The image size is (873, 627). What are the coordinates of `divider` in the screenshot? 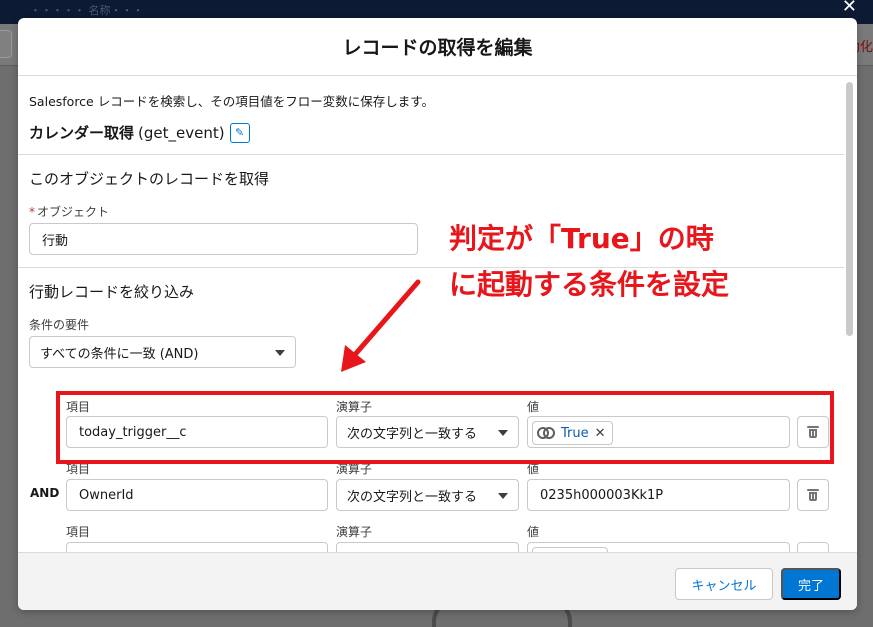 It's located at (431, 154).